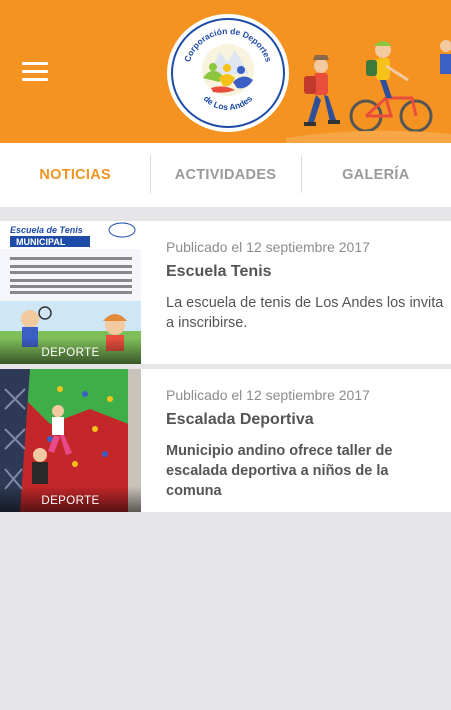 This screenshot has width=451, height=710. What do you see at coordinates (375, 175) in the screenshot?
I see `tab-galeria: GALERÍA` at bounding box center [375, 175].